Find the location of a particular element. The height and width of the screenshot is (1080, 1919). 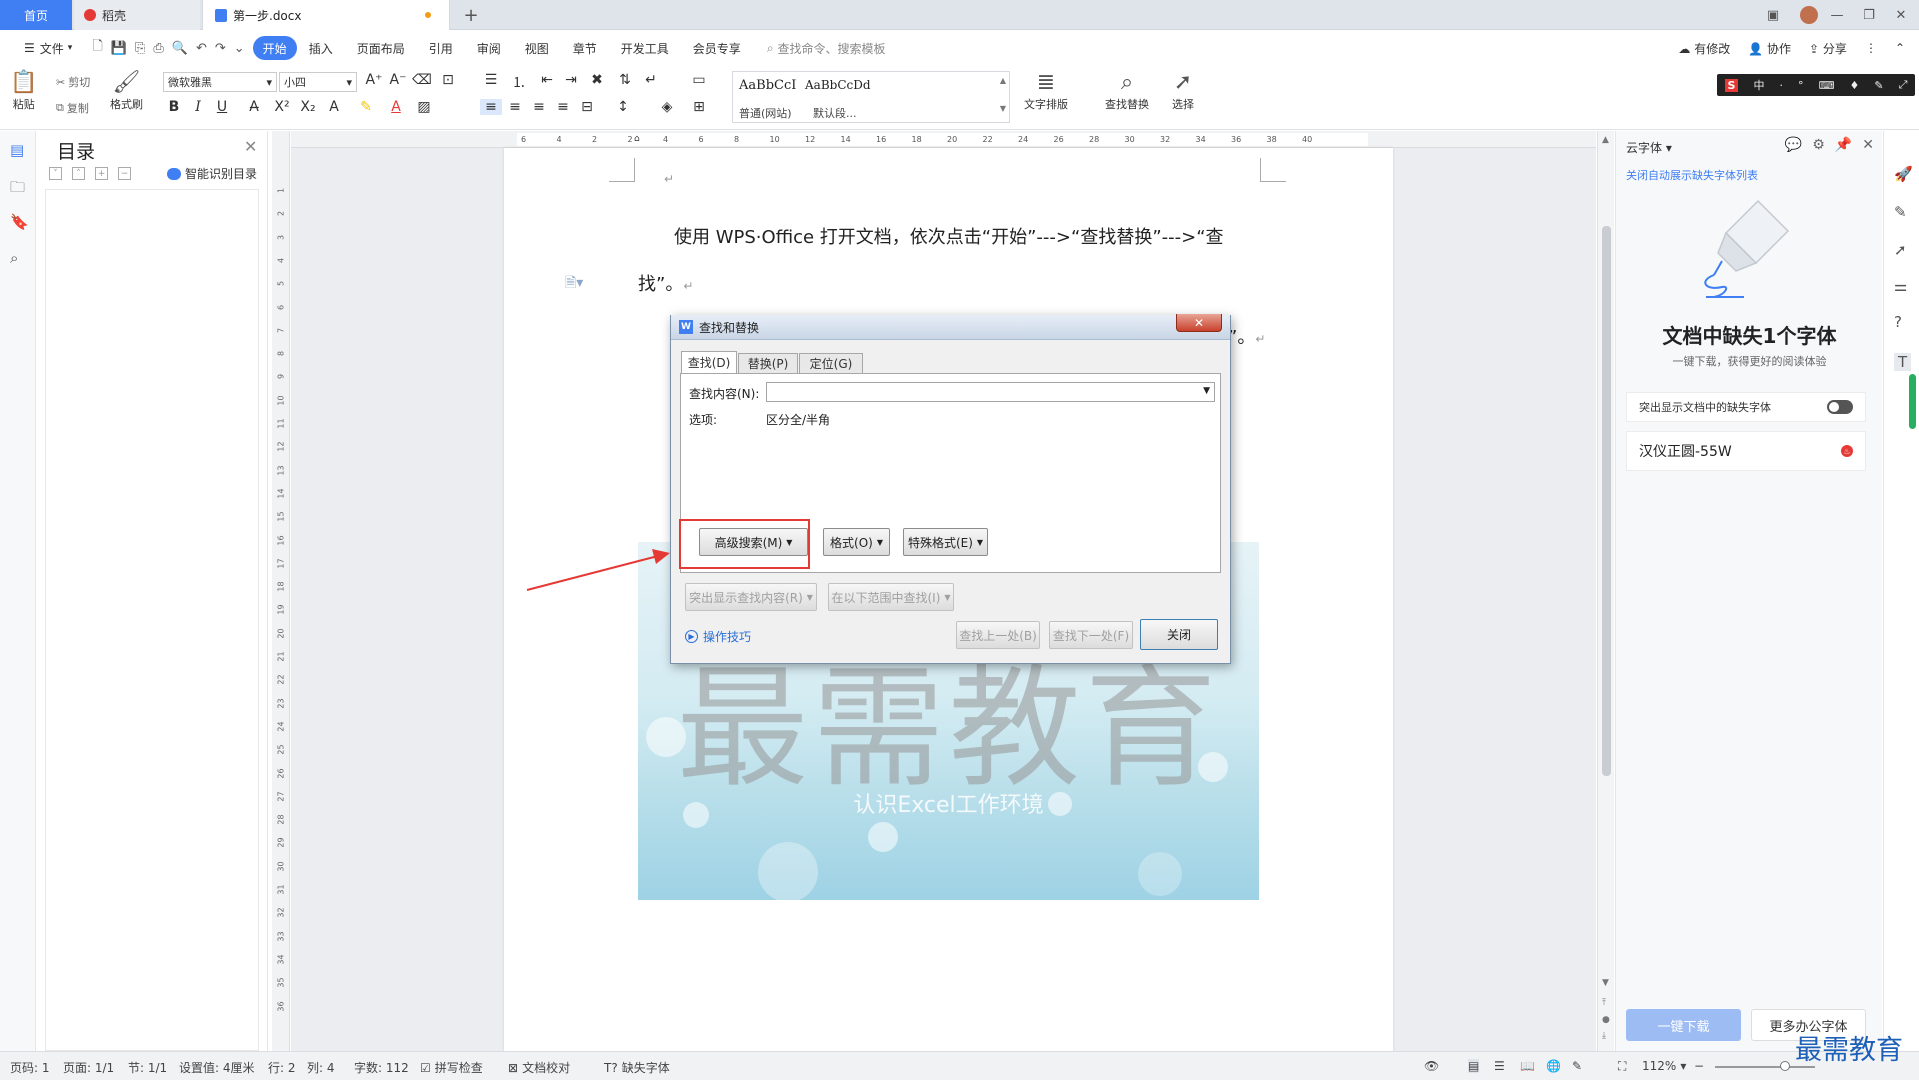

ime-skin-icon: ♦ is located at coordinates (1855, 85).